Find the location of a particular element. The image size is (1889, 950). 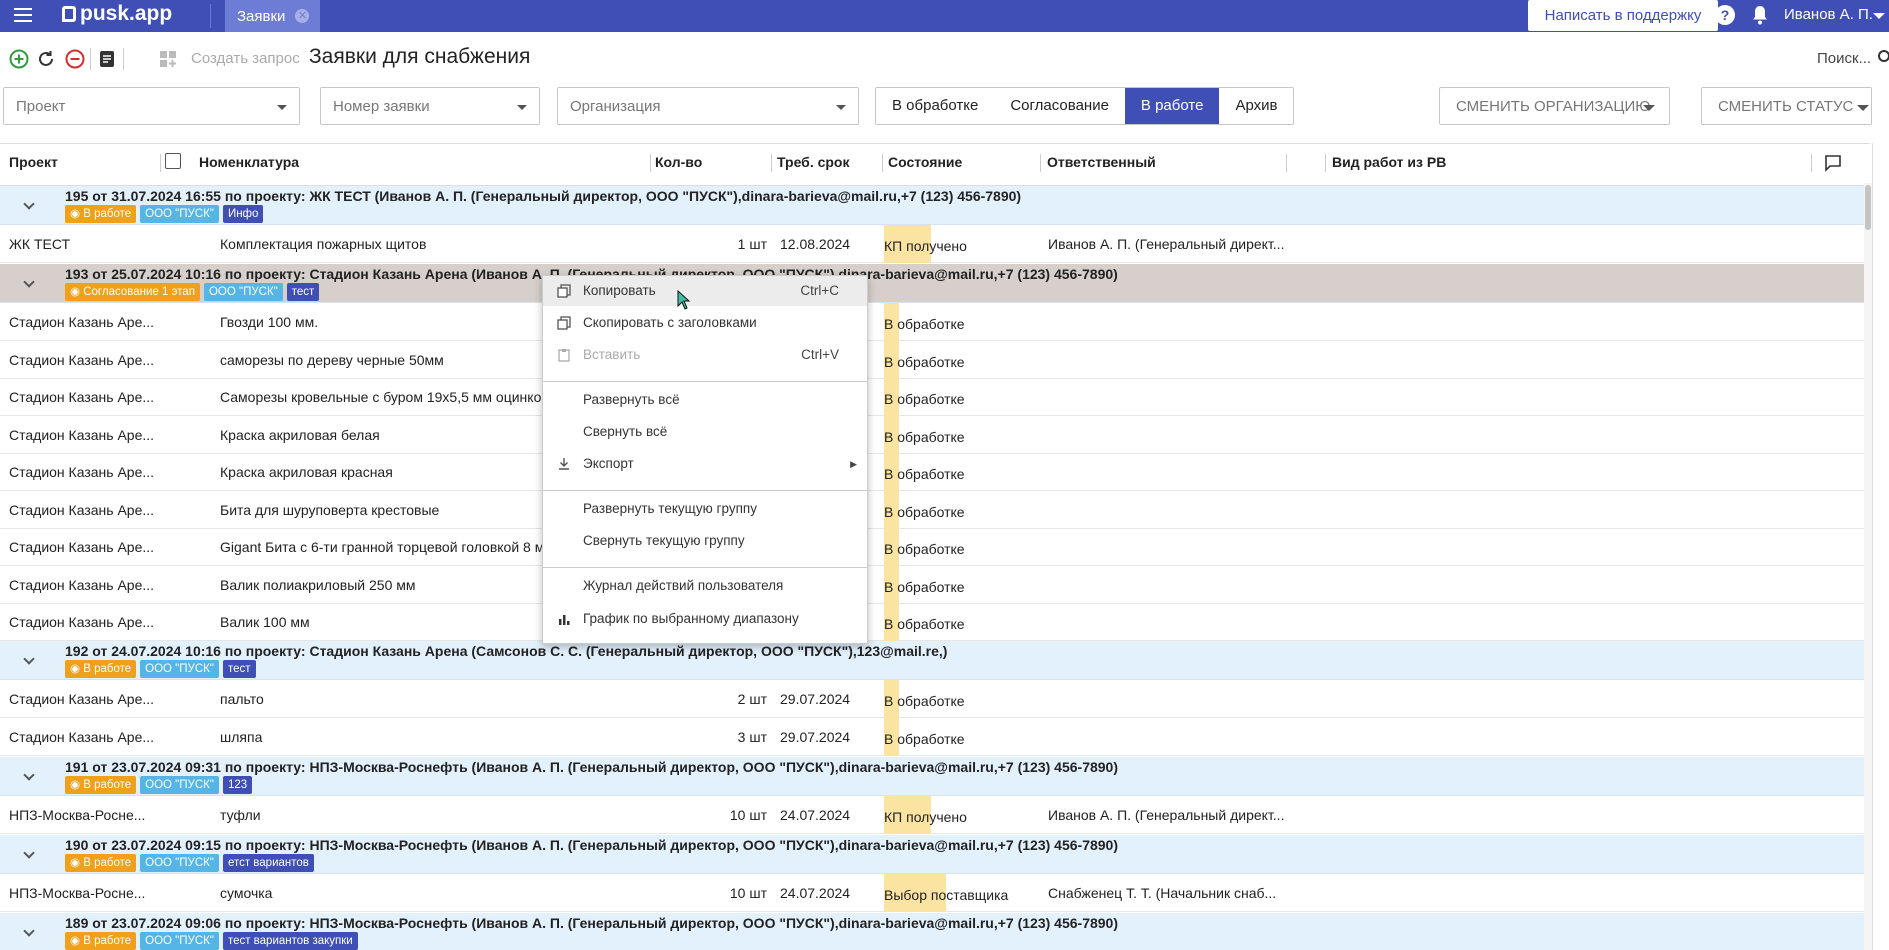

segment-in-work: В работе is located at coordinates (1172, 106).